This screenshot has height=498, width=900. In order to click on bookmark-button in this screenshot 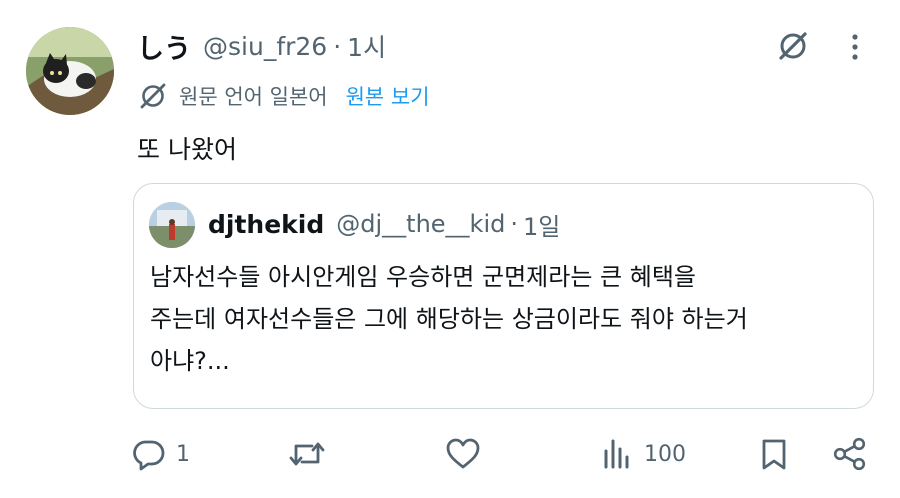, I will do `click(774, 454)`.